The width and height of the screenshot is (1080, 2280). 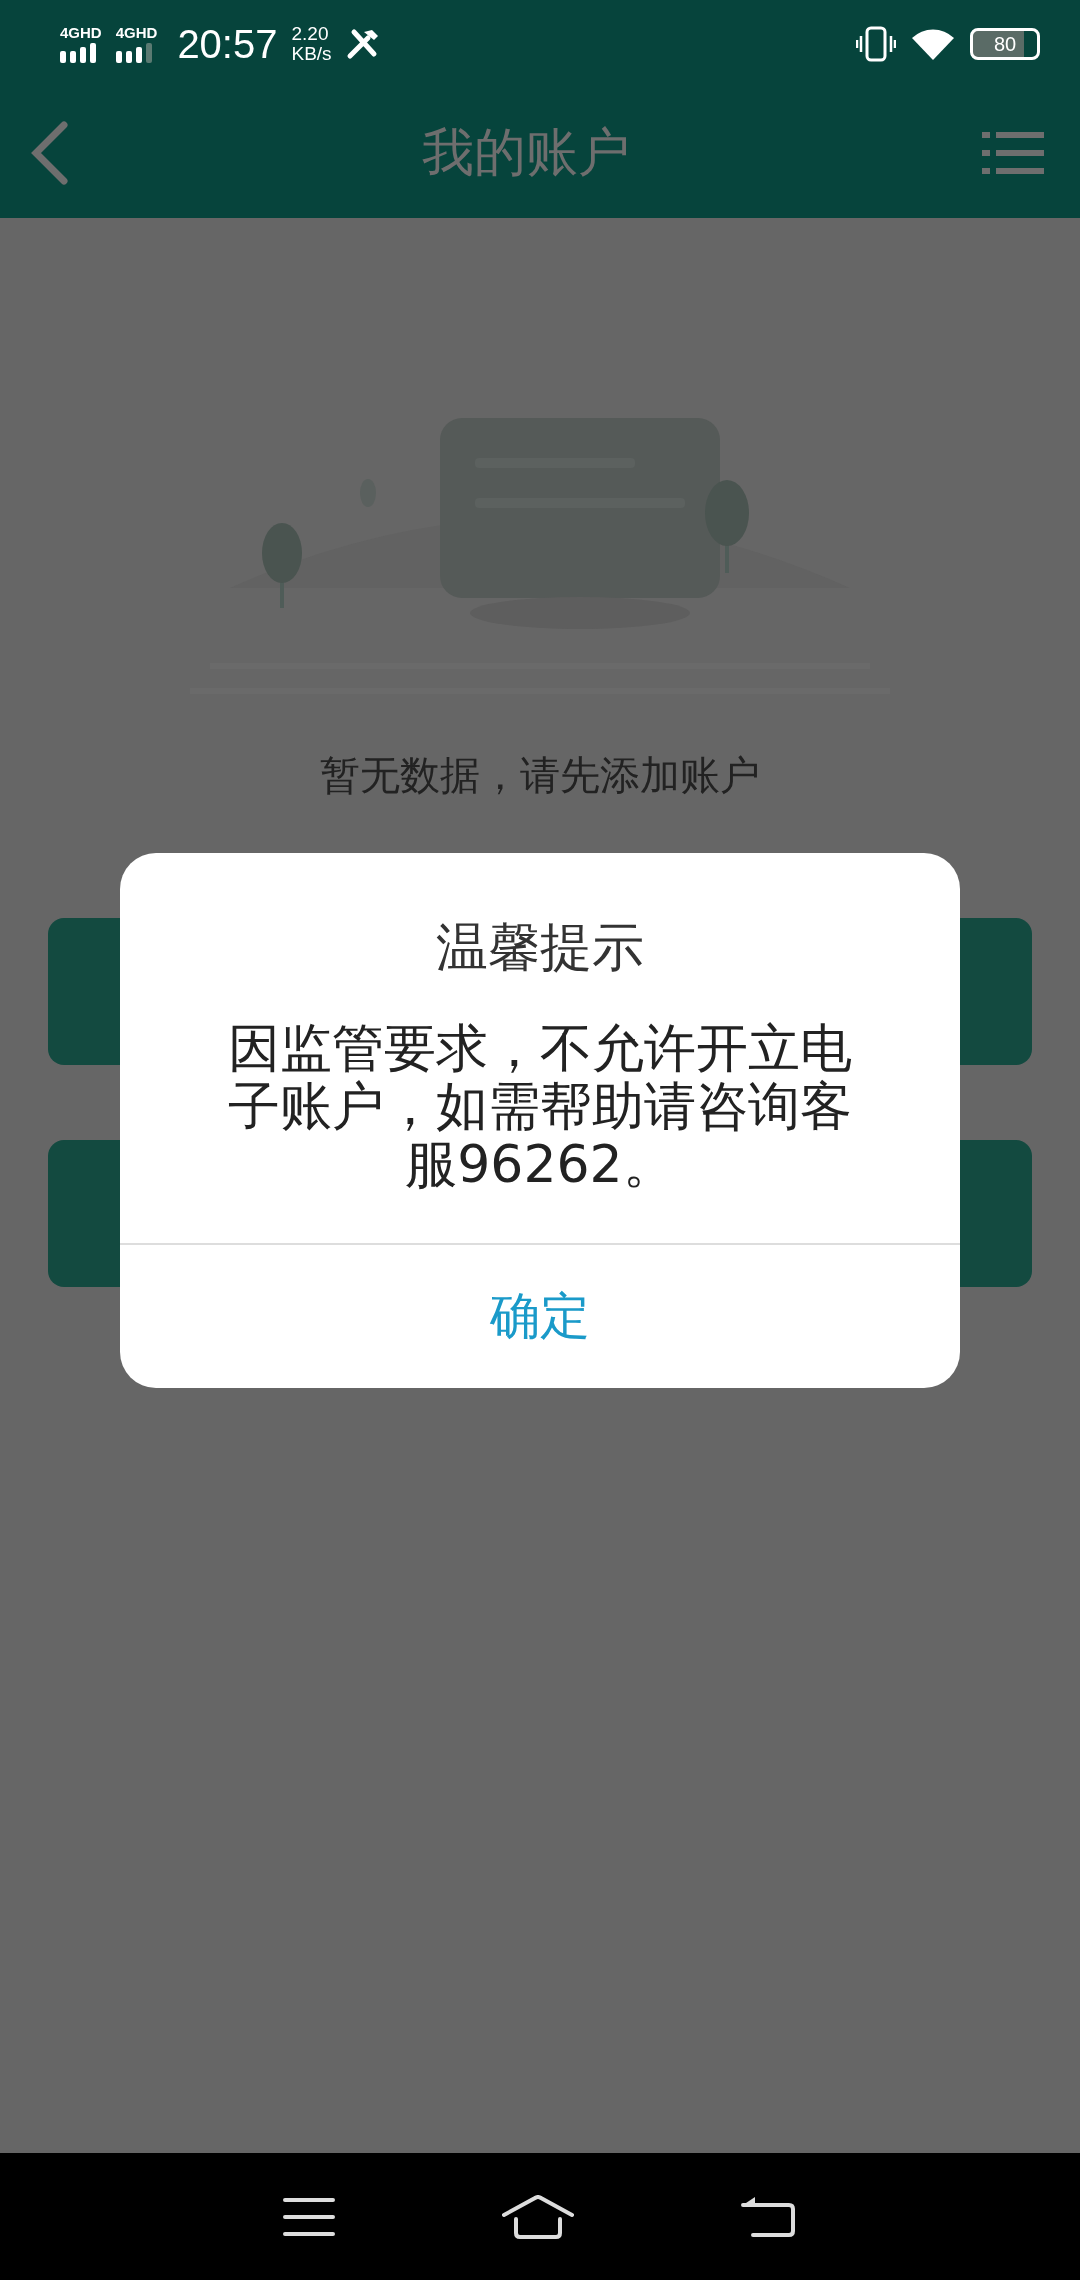 I want to click on speed-unit: KB/s, so click(x=311, y=54).